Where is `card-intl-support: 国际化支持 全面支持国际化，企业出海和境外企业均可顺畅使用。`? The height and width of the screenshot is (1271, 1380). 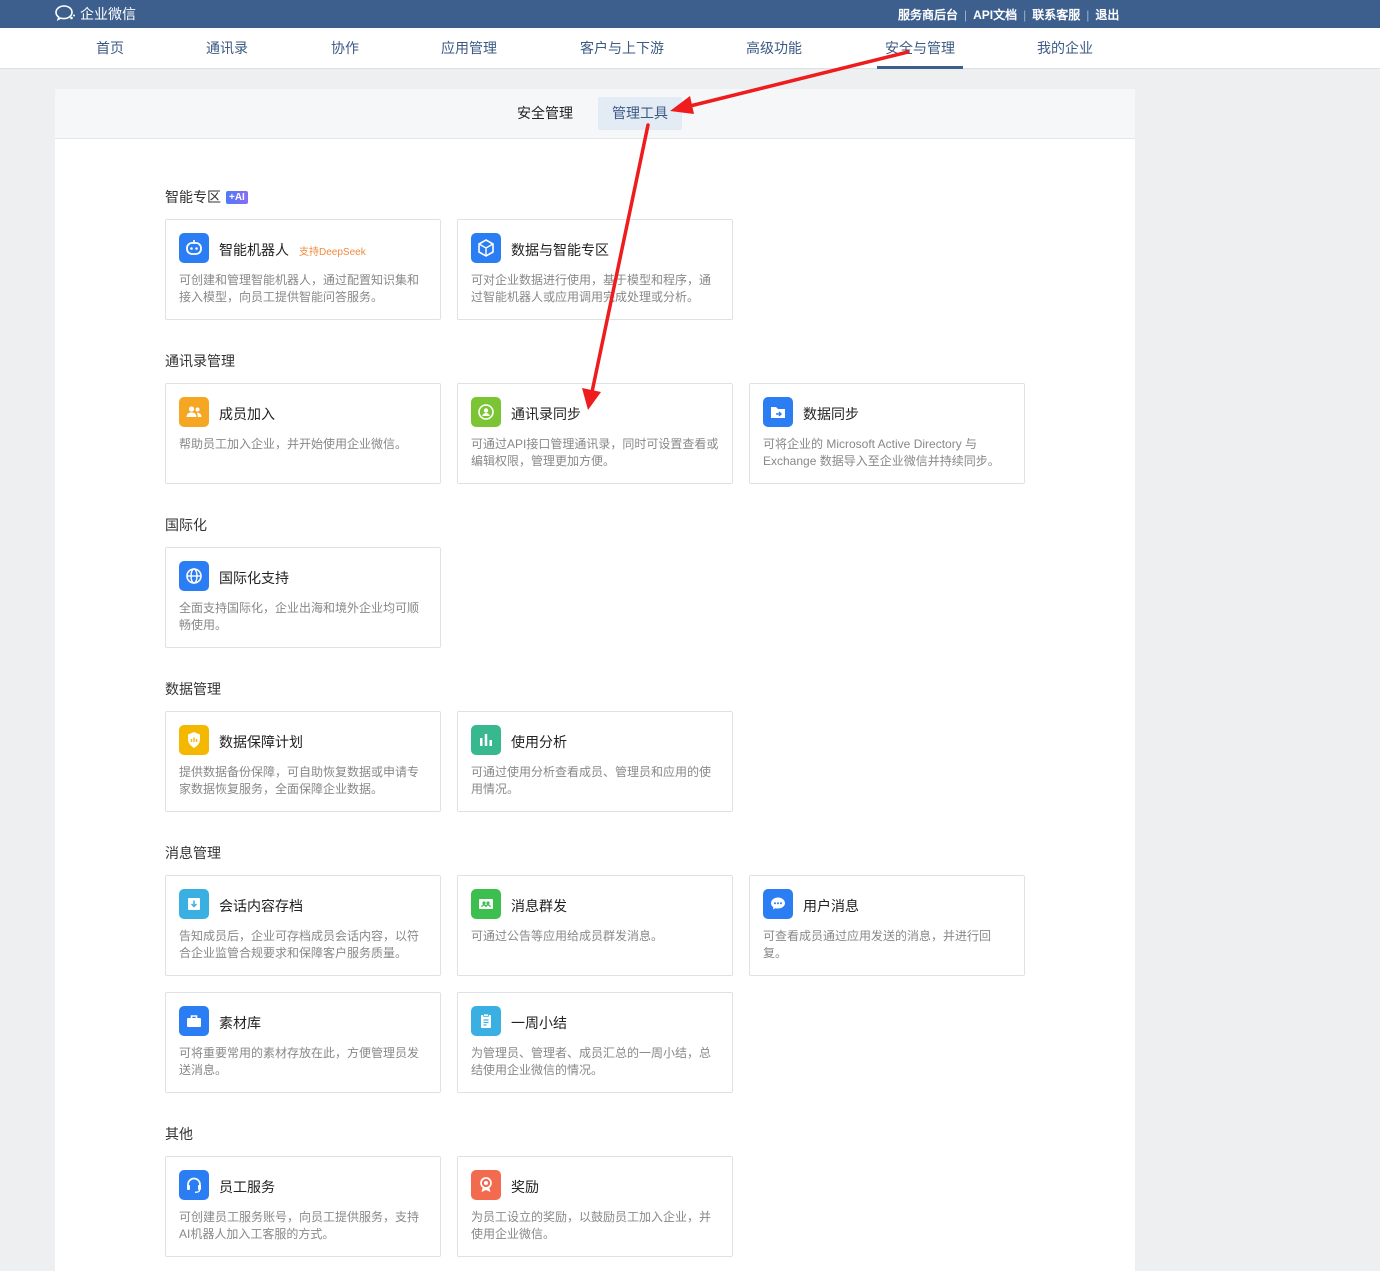
card-intl-support: 国际化支持 全面支持国际化，企业出海和境外企业均可顺畅使用。 is located at coordinates (303, 597).